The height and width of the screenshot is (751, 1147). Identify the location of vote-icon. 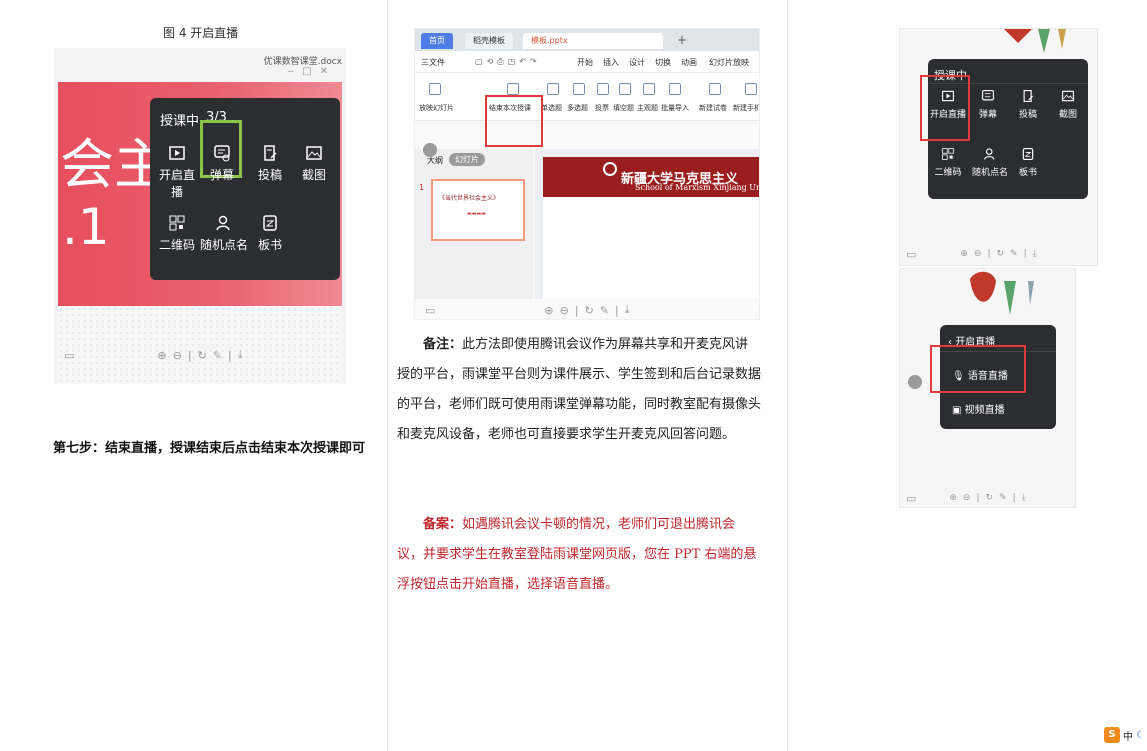
(603, 89).